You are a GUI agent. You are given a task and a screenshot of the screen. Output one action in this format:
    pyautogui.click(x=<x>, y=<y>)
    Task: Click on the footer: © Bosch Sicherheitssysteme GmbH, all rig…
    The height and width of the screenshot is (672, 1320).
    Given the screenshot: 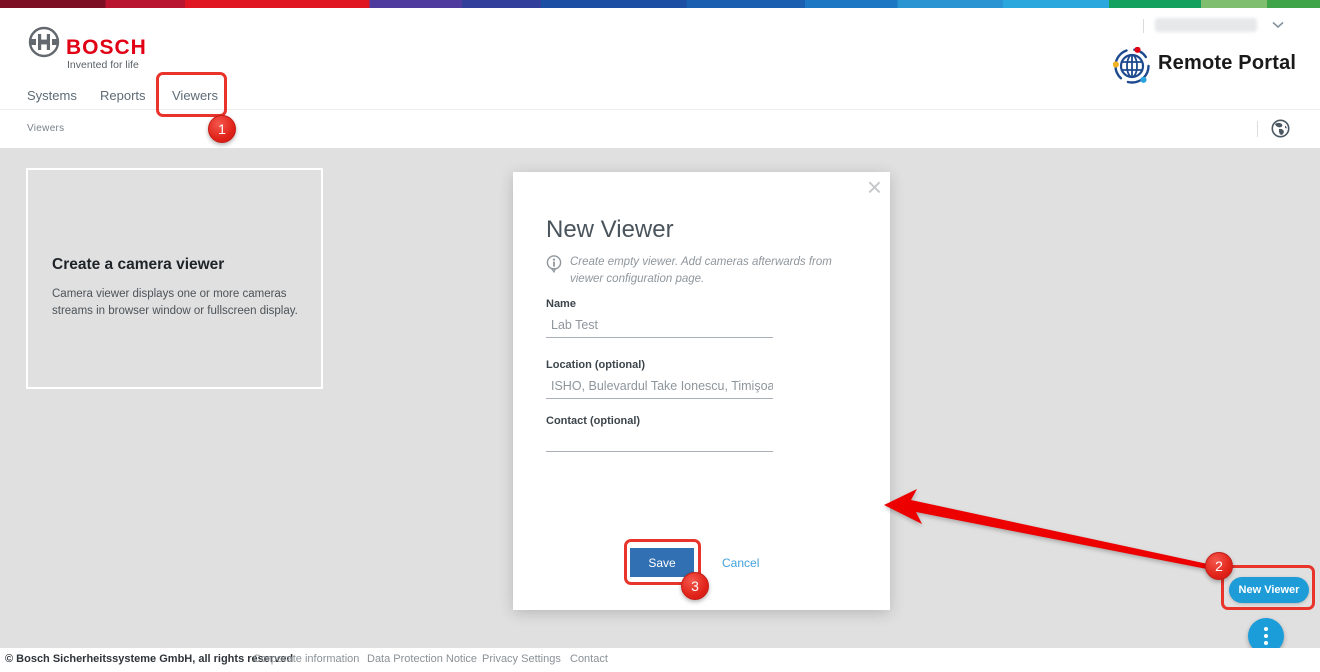 What is the action you would take?
    pyautogui.click(x=660, y=660)
    